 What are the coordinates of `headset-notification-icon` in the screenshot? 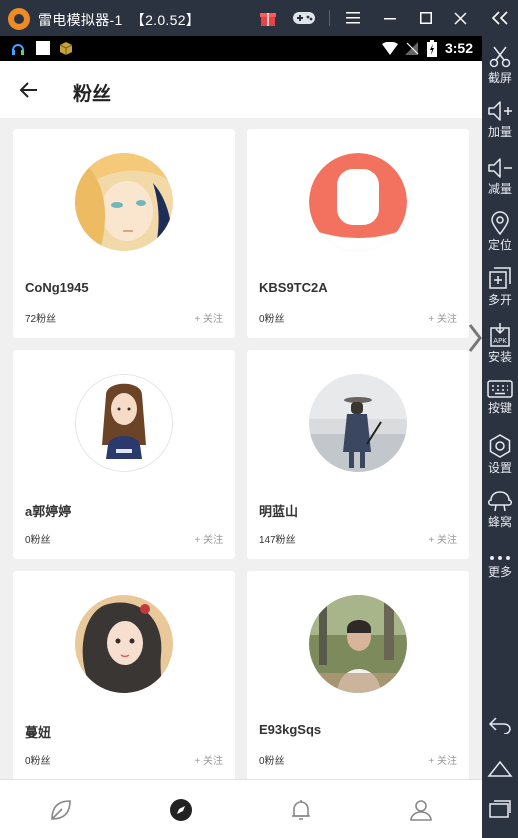 It's located at (18, 49).